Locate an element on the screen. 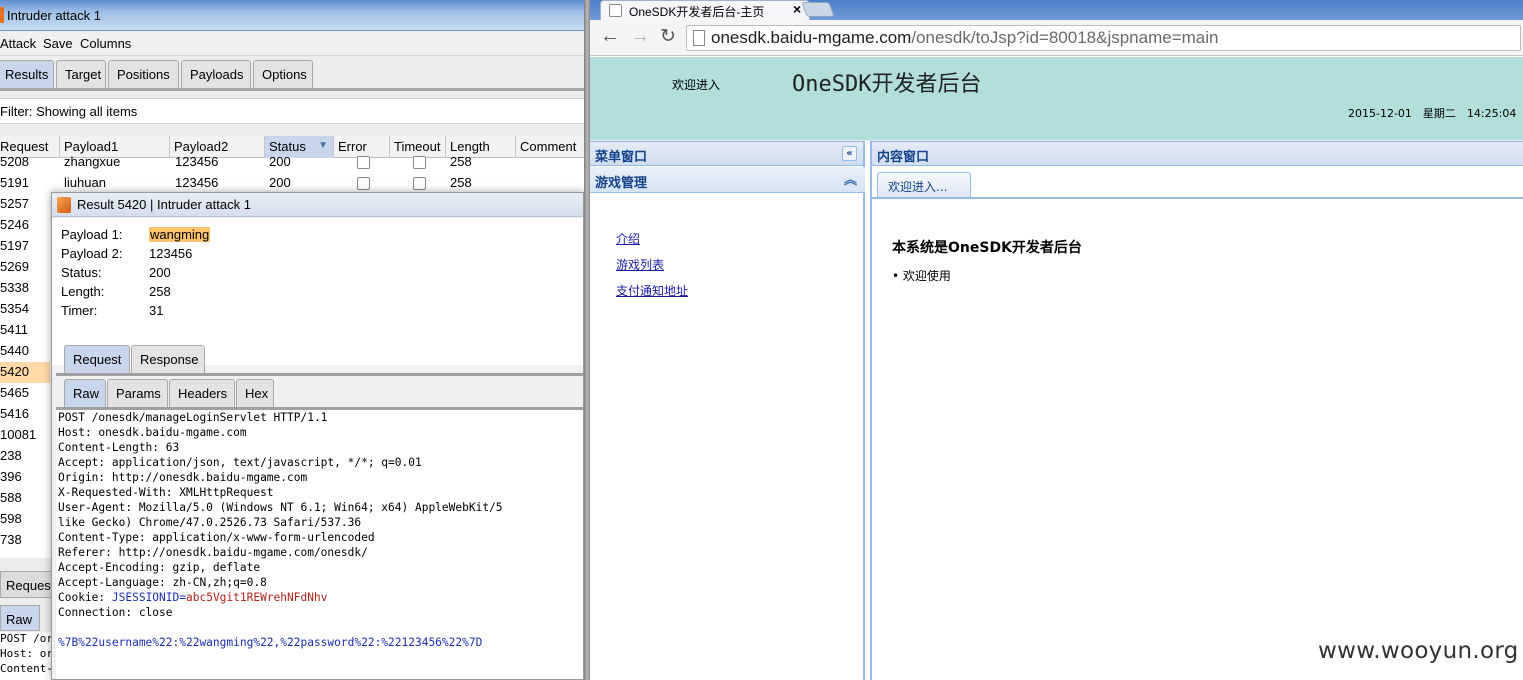 Image resolution: width=1523 pixels, height=680 pixels. cookie-value: abc5Vgit1REWrehNFdNhv is located at coordinates (257, 597).